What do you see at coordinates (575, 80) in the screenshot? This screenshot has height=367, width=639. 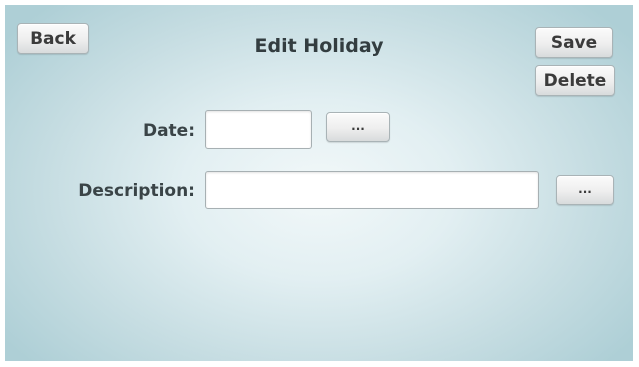 I see `delete-button: Delete` at bounding box center [575, 80].